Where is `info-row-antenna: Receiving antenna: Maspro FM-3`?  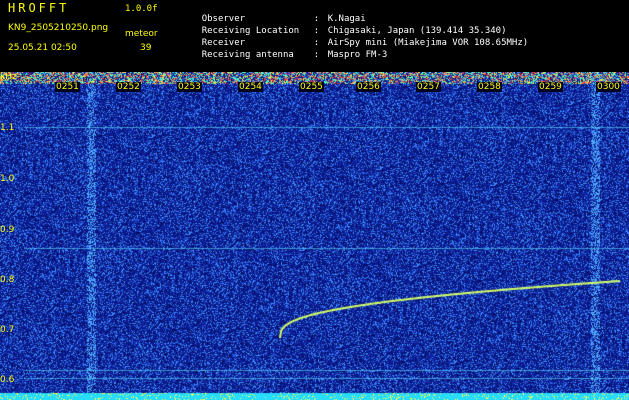
info-row-antenna: Receiving antenna: Maspro FM-3 is located at coordinates (294, 55).